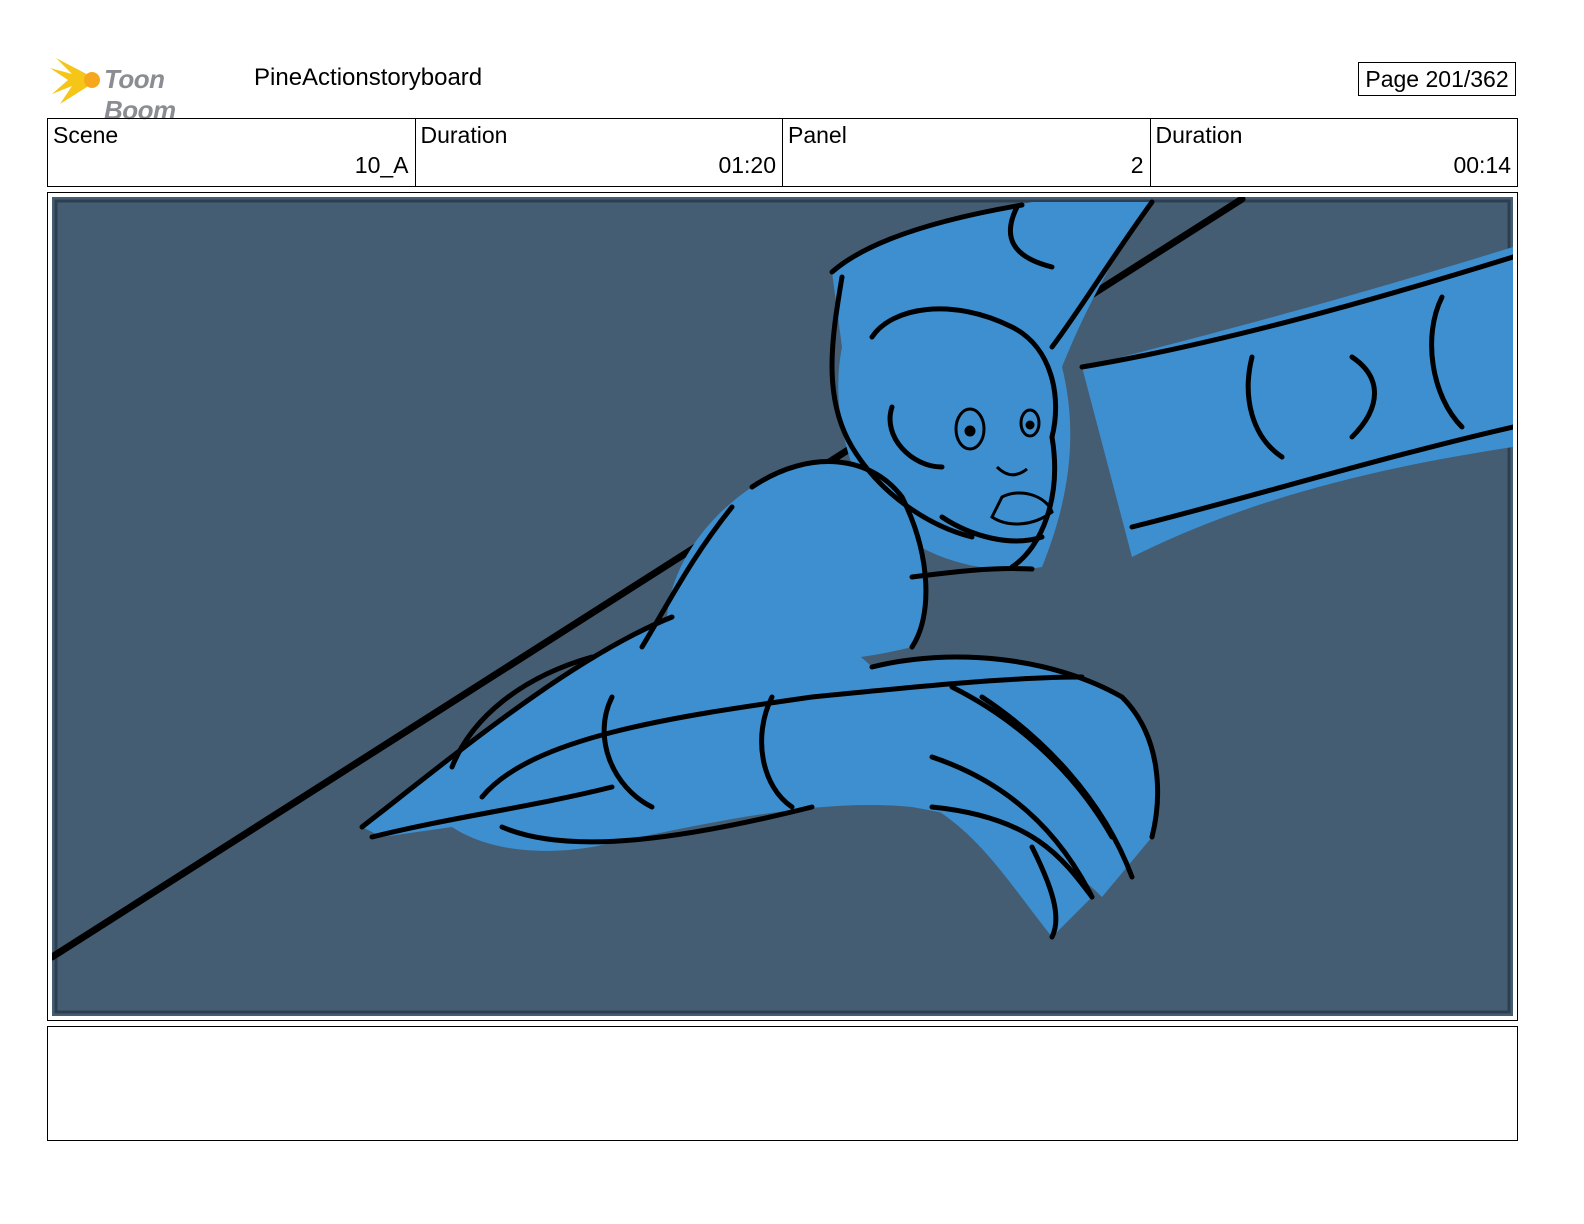 The width and height of the screenshot is (1584, 1224). What do you see at coordinates (599, 152) in the screenshot?
I see `scene-duration-cell: Duration 01:20` at bounding box center [599, 152].